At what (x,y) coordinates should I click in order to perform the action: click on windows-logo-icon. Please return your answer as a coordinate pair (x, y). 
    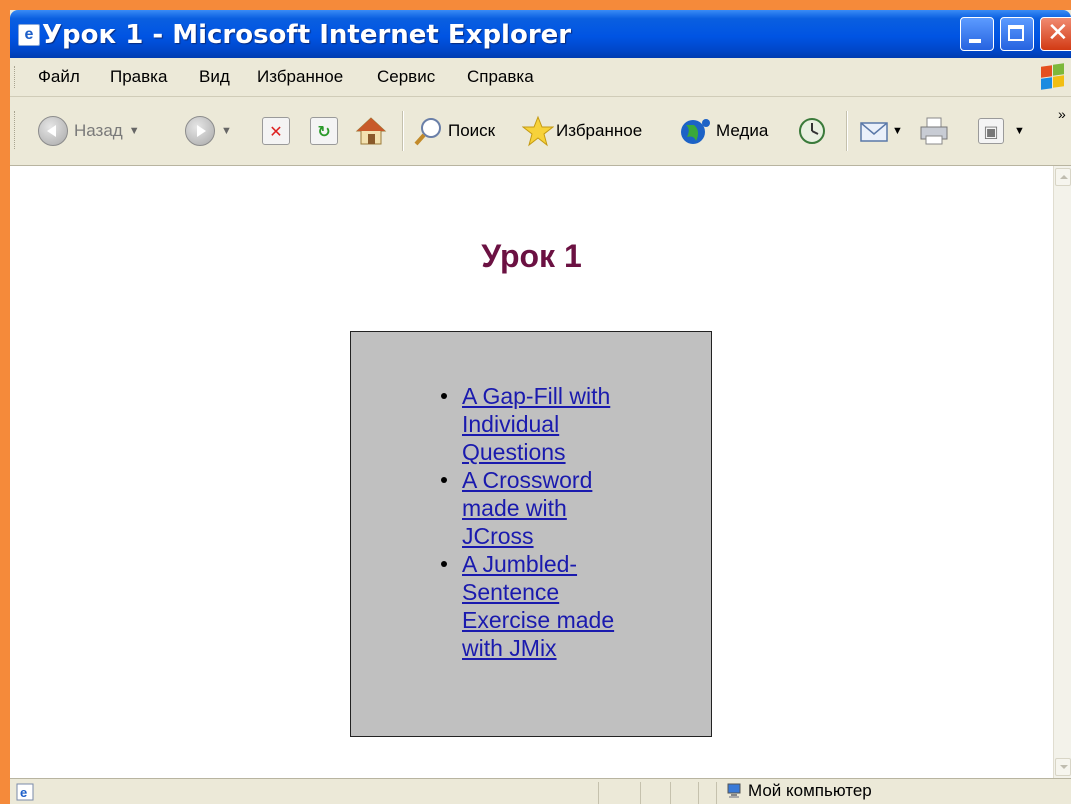
    Looking at the image, I should click on (1053, 76).